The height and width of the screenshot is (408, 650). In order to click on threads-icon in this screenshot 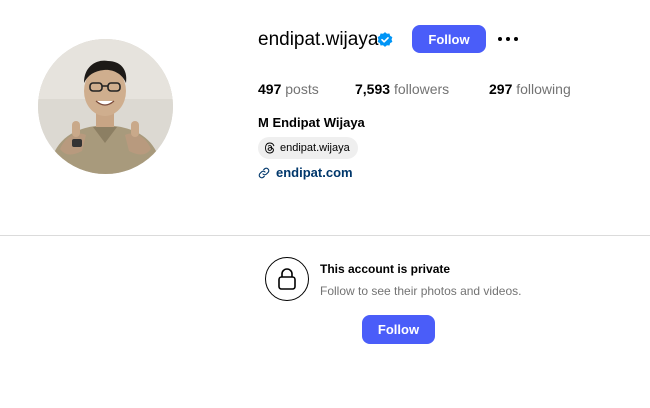, I will do `click(270, 148)`.